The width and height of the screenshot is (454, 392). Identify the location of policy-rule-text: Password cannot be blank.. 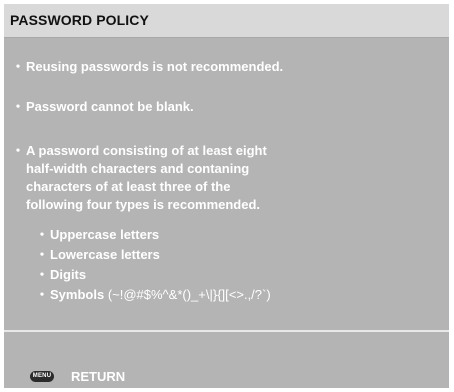
(110, 106).